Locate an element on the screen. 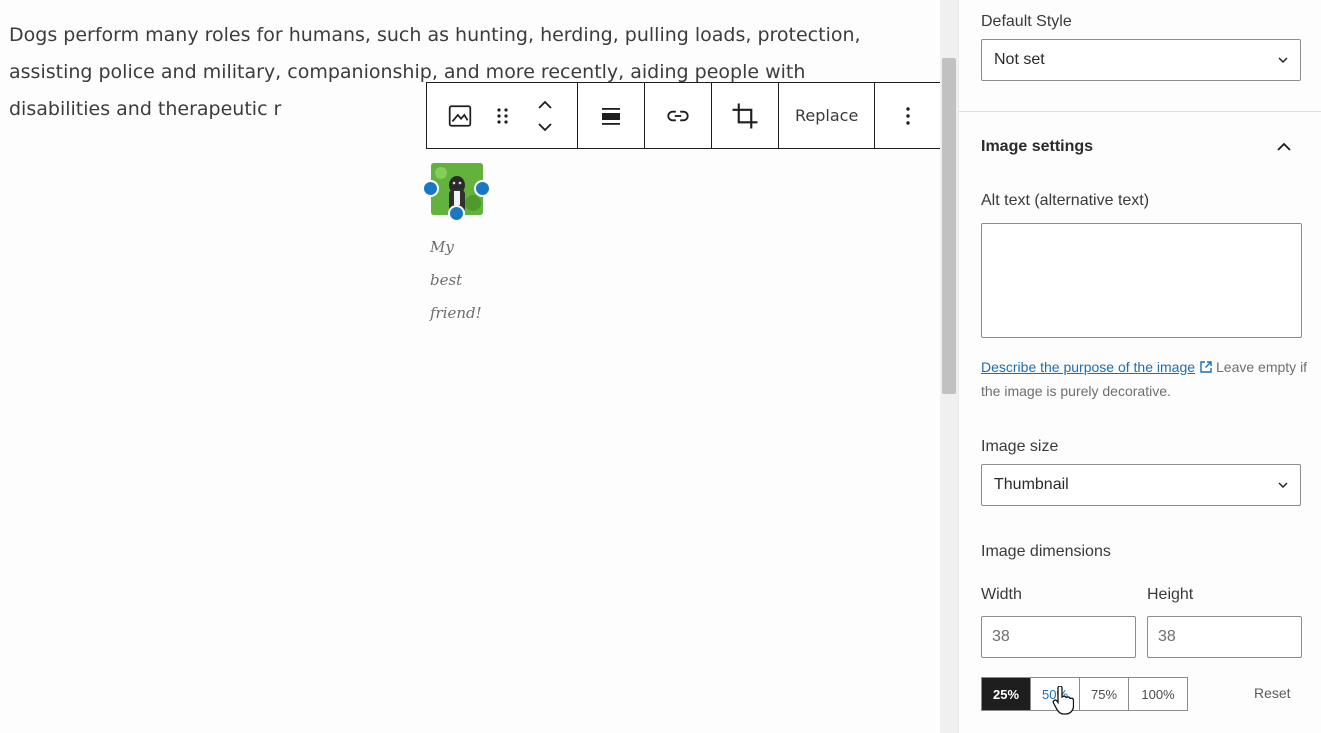 The height and width of the screenshot is (733, 1321). describe-purpose-link: Describe the purpose of the image is located at coordinates (1088, 367).